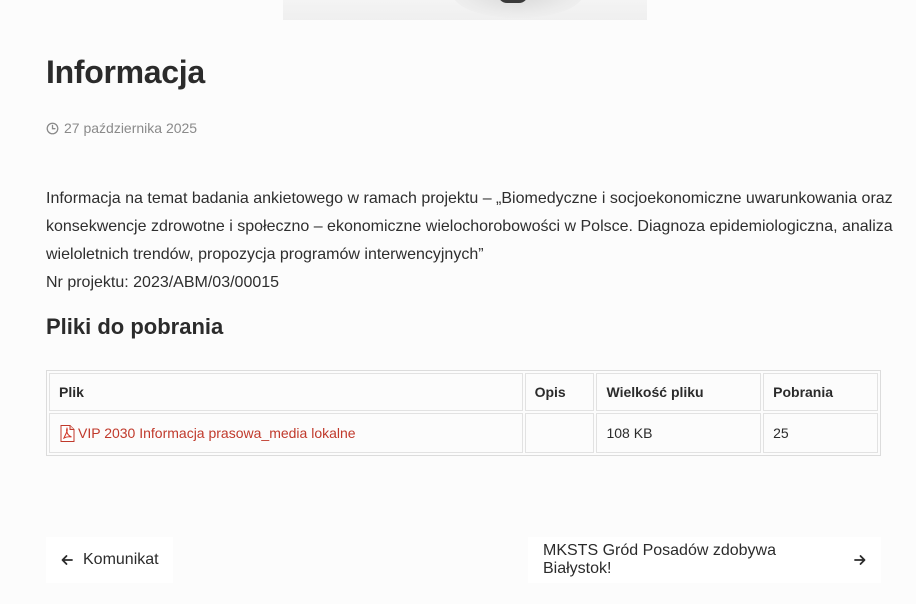  Describe the element at coordinates (559, 433) in the screenshot. I see `file-description-cell` at that location.